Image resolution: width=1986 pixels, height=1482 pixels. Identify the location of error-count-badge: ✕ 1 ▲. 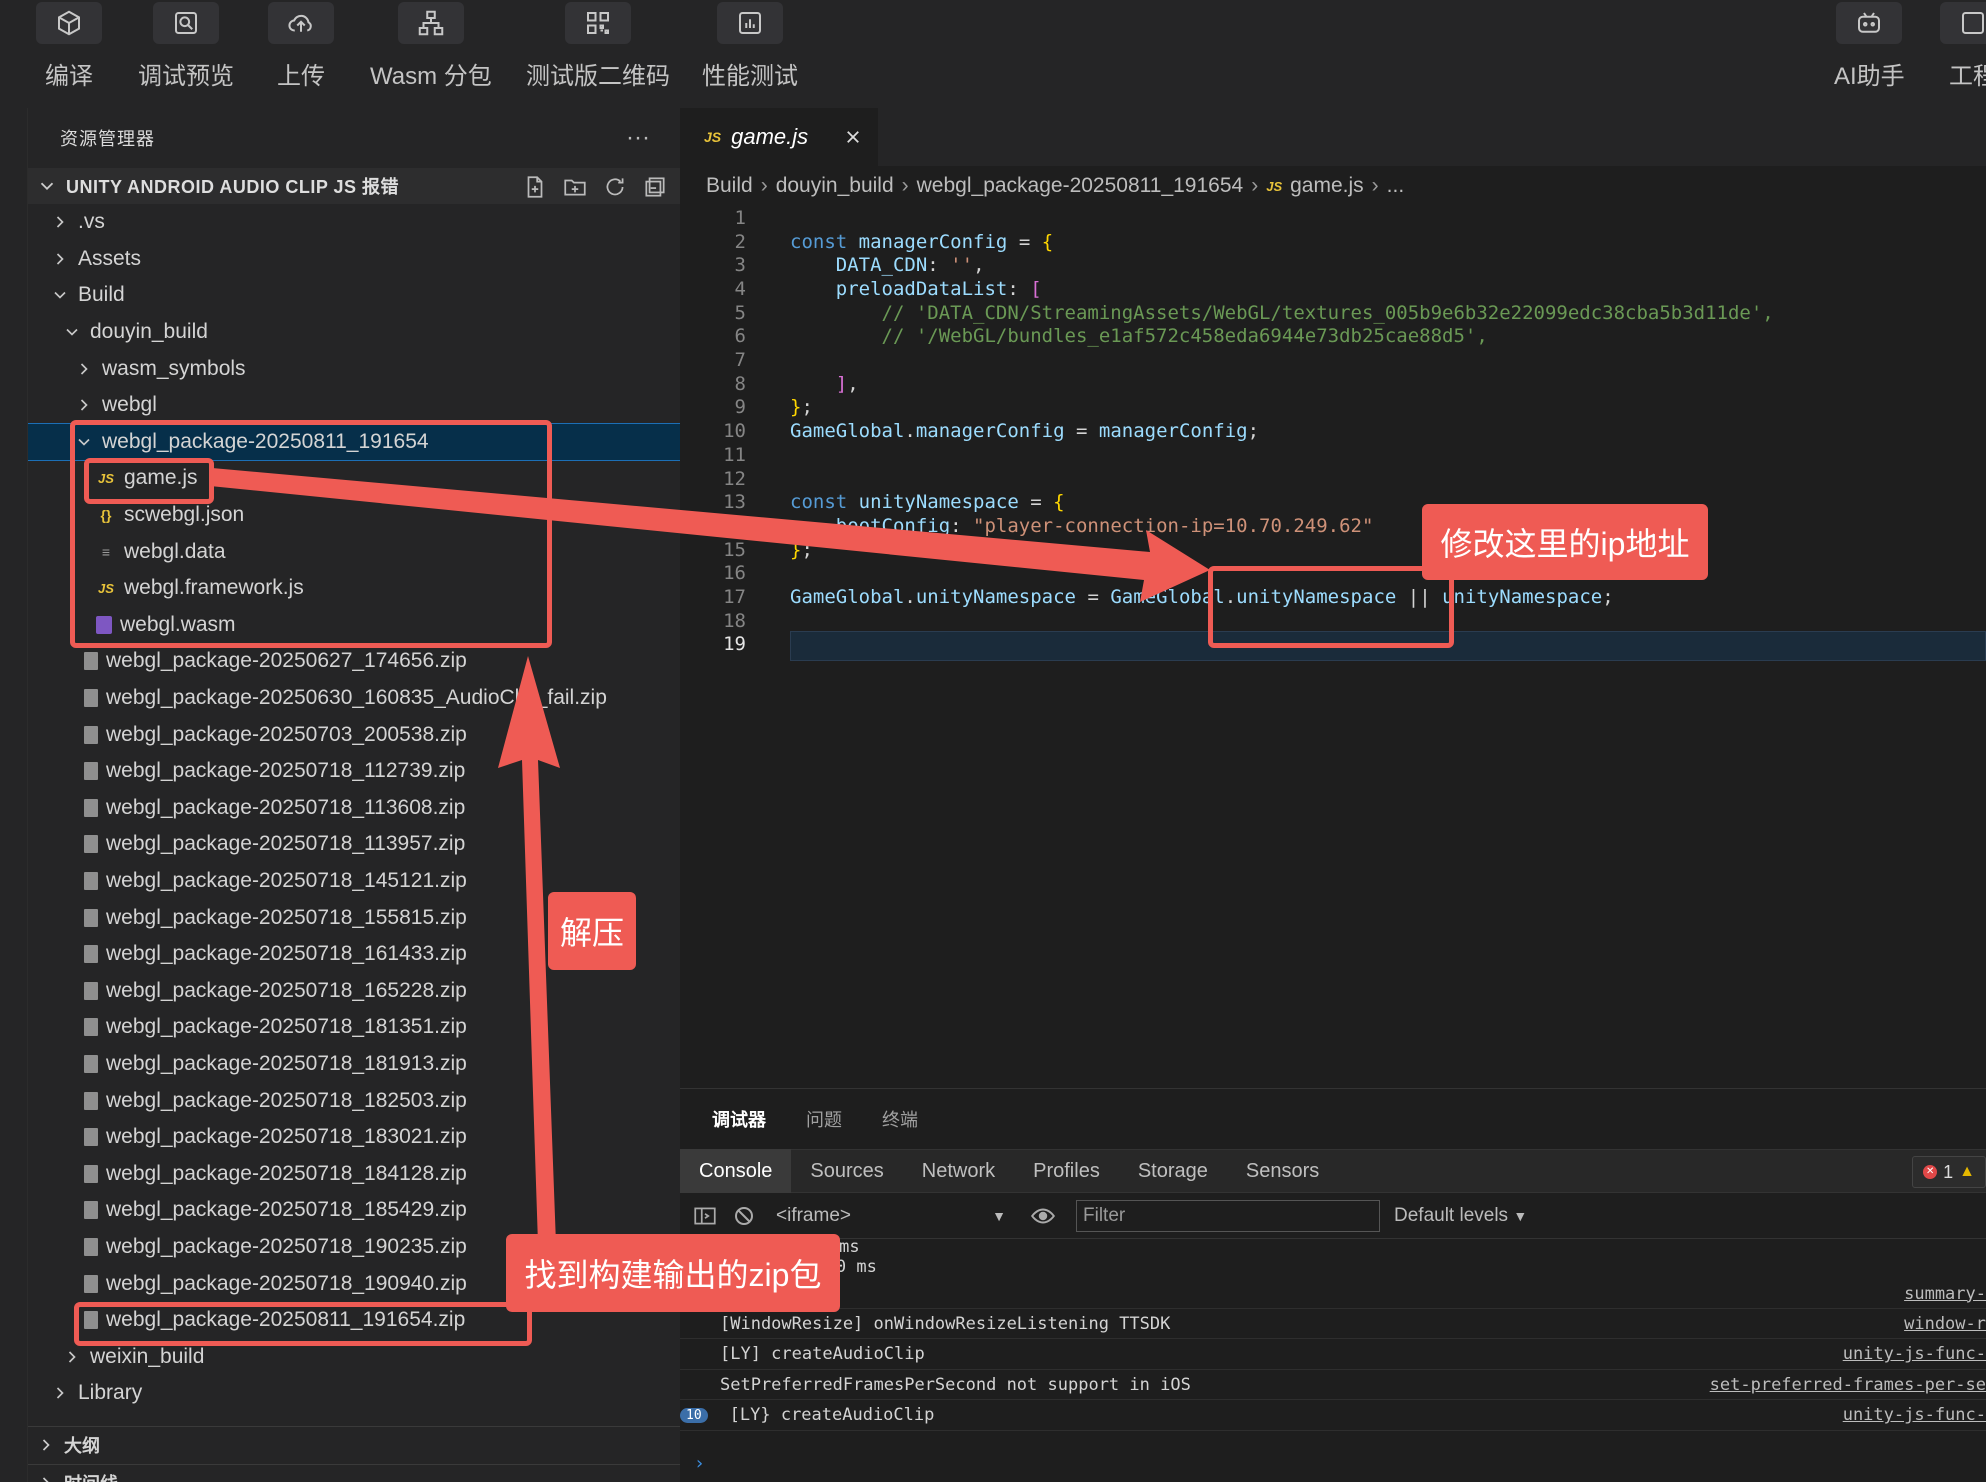
(1949, 1172).